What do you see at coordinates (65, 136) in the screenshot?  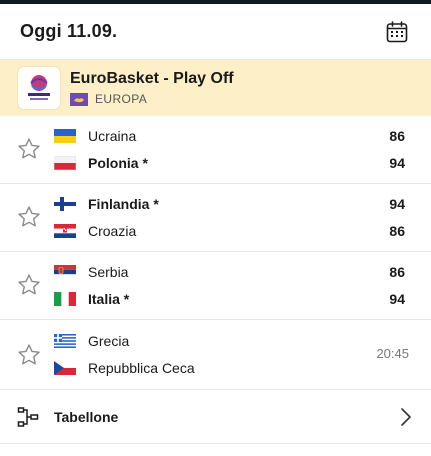 I see `ukraine-flag-icon` at bounding box center [65, 136].